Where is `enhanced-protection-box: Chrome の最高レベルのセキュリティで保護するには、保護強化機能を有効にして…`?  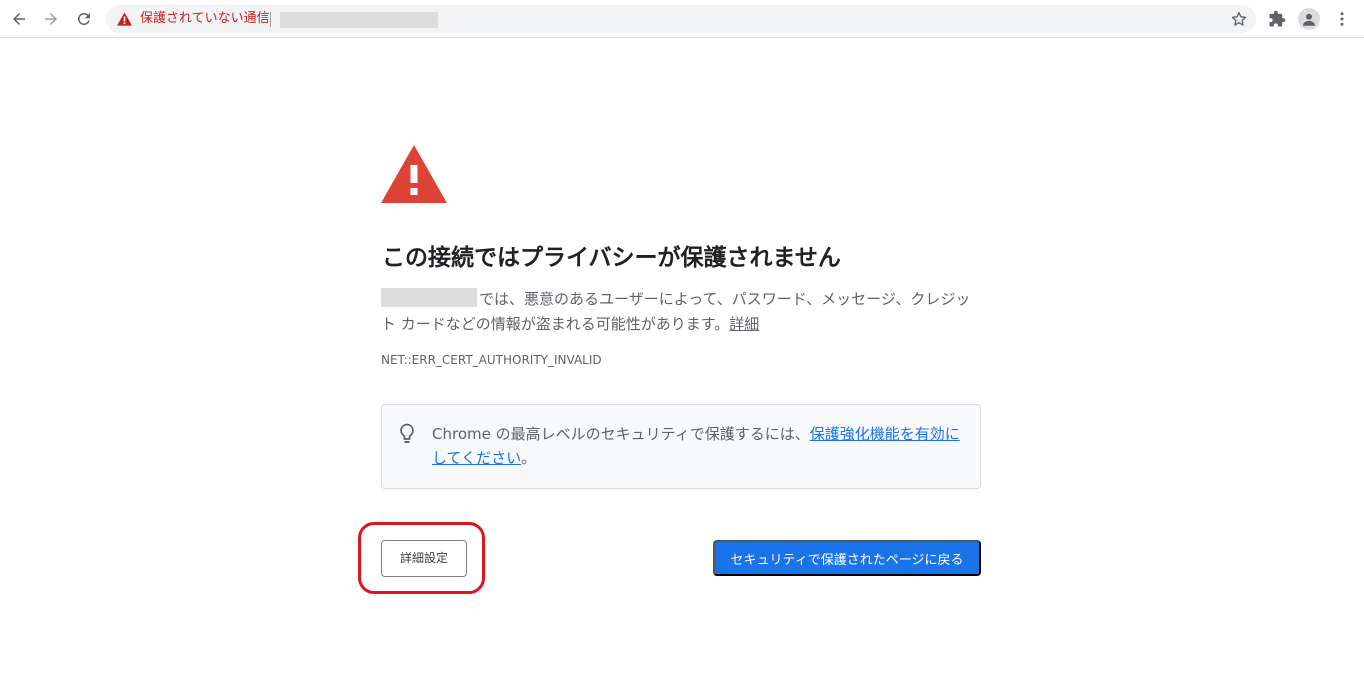
enhanced-protection-box: Chrome の最高レベルのセキュリティで保護するには、保護強化機能を有効にして… is located at coordinates (681, 446).